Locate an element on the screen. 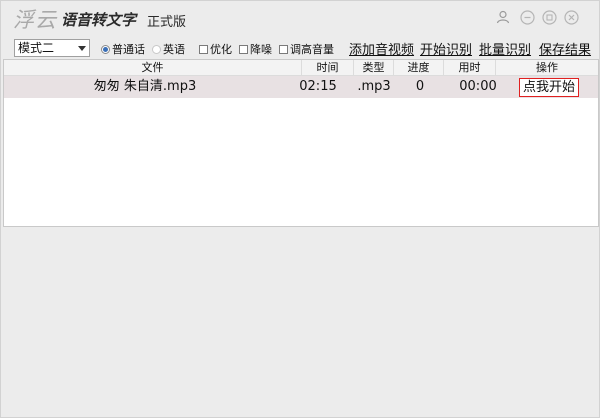  mode-select: 模式二 is located at coordinates (52, 48).